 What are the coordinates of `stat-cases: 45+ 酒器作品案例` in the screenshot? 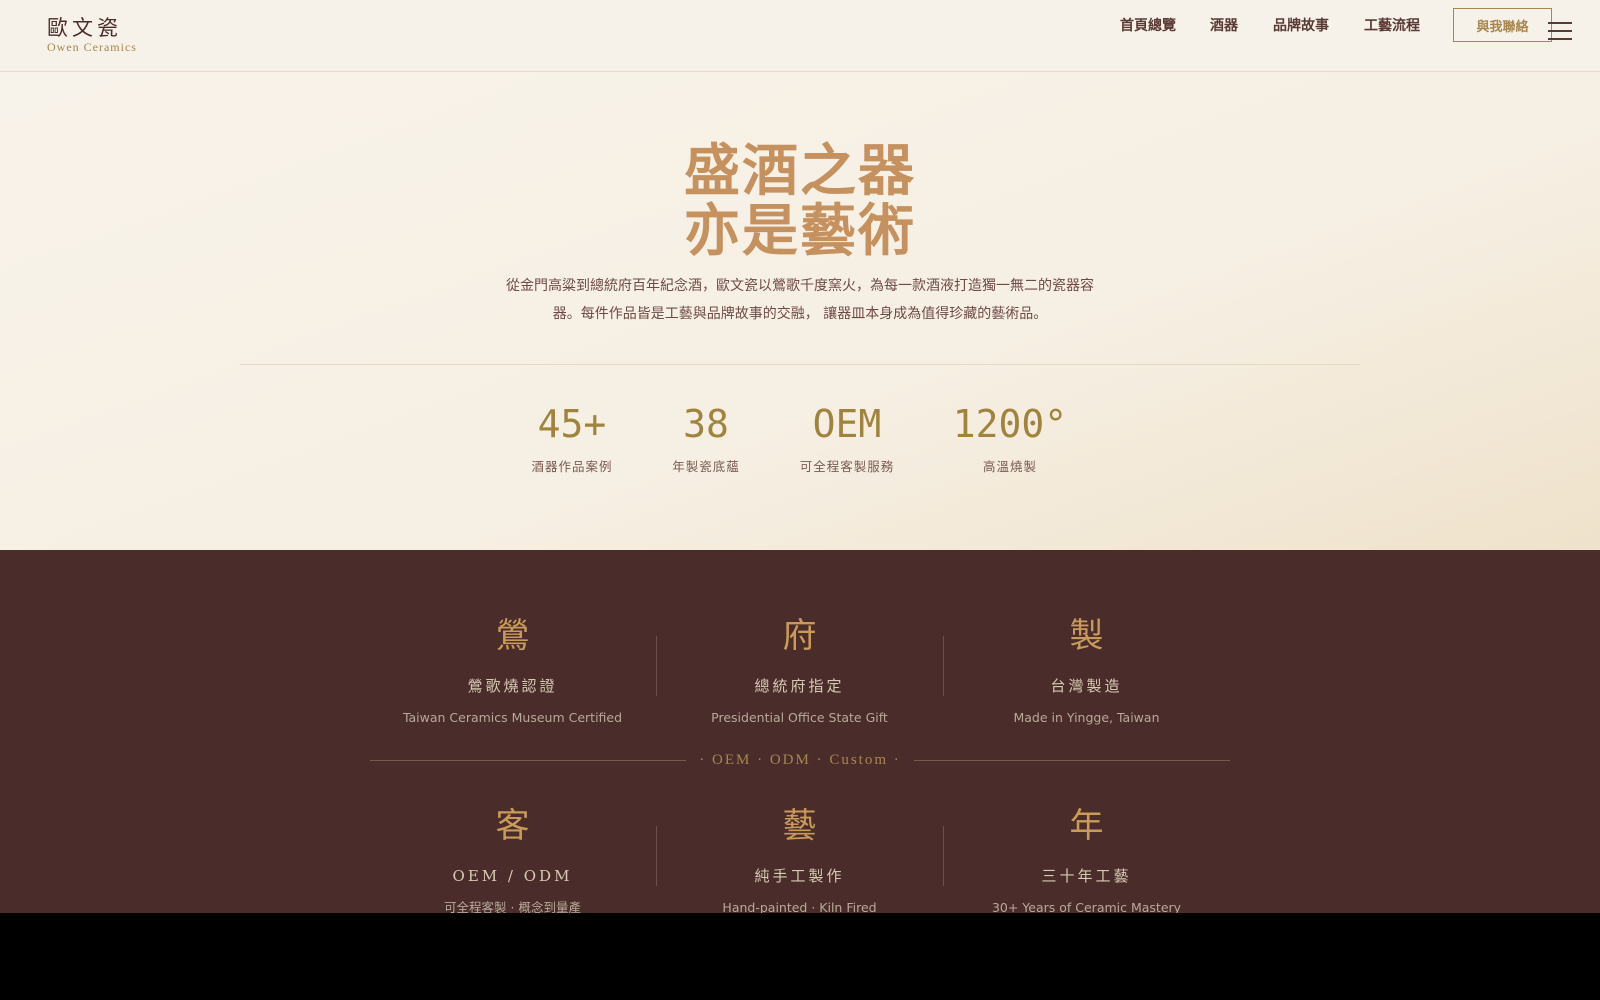 It's located at (572, 438).